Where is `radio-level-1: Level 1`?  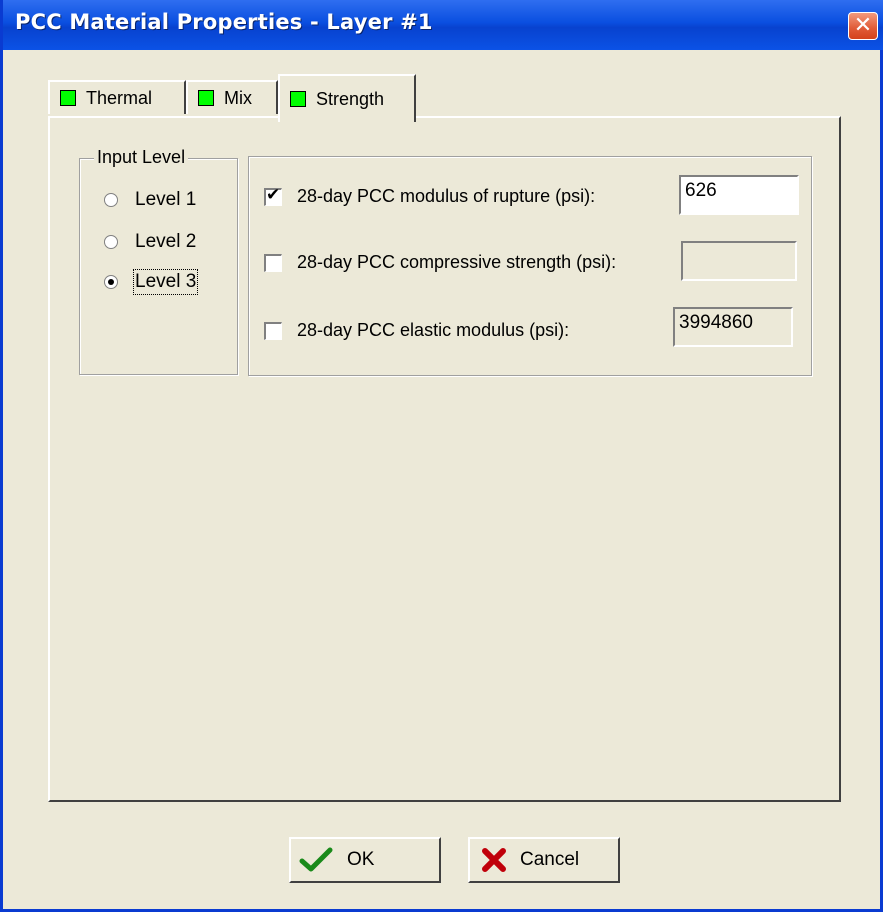
radio-level-1: Level 1 is located at coordinates (150, 200).